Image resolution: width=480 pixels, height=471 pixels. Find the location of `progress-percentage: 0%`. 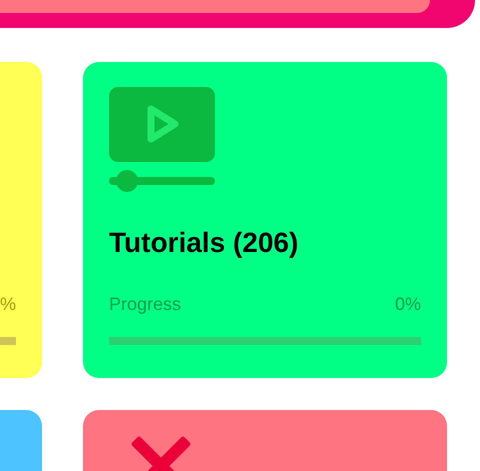

progress-percentage: 0% is located at coordinates (407, 304).